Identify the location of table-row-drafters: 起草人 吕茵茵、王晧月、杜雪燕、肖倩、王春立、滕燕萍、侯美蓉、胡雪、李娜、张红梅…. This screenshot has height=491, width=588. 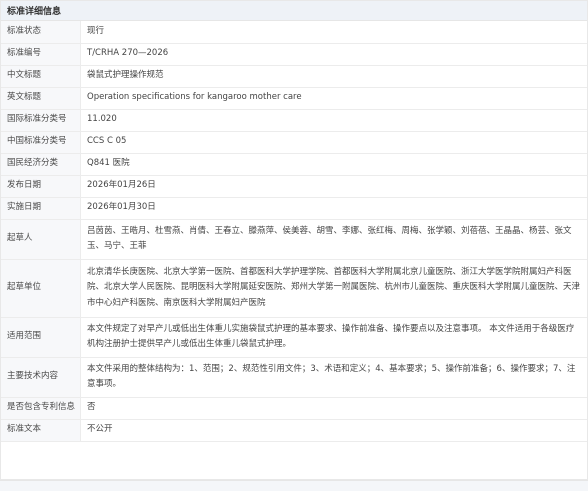
(294, 239).